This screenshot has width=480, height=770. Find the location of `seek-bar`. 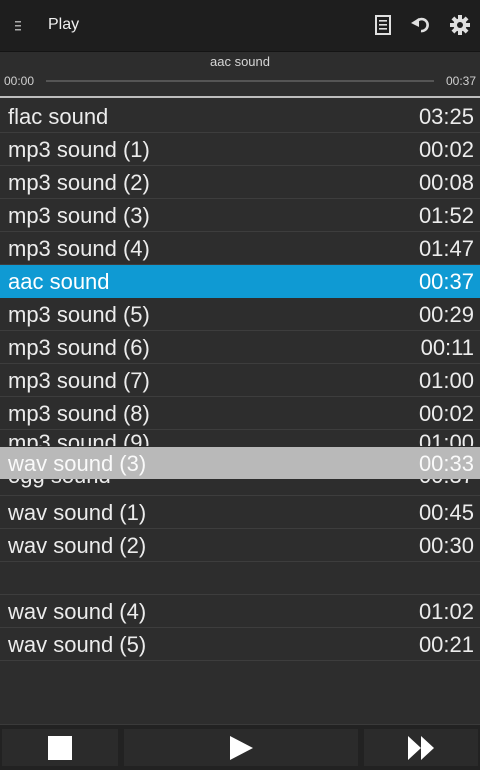

seek-bar is located at coordinates (240, 81).